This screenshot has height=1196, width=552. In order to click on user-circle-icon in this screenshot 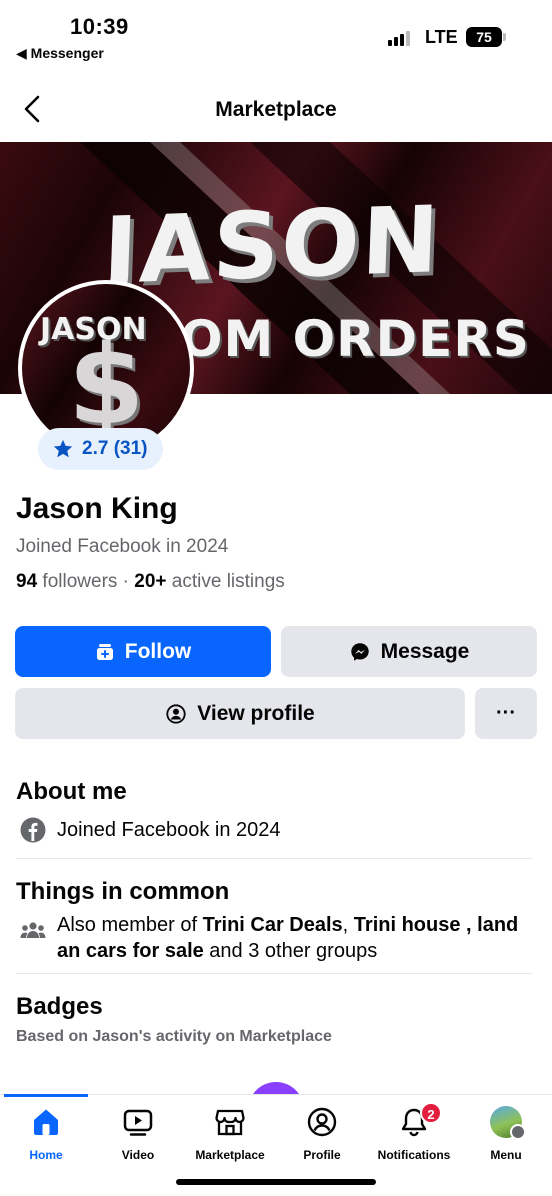, I will do `click(176, 713)`.